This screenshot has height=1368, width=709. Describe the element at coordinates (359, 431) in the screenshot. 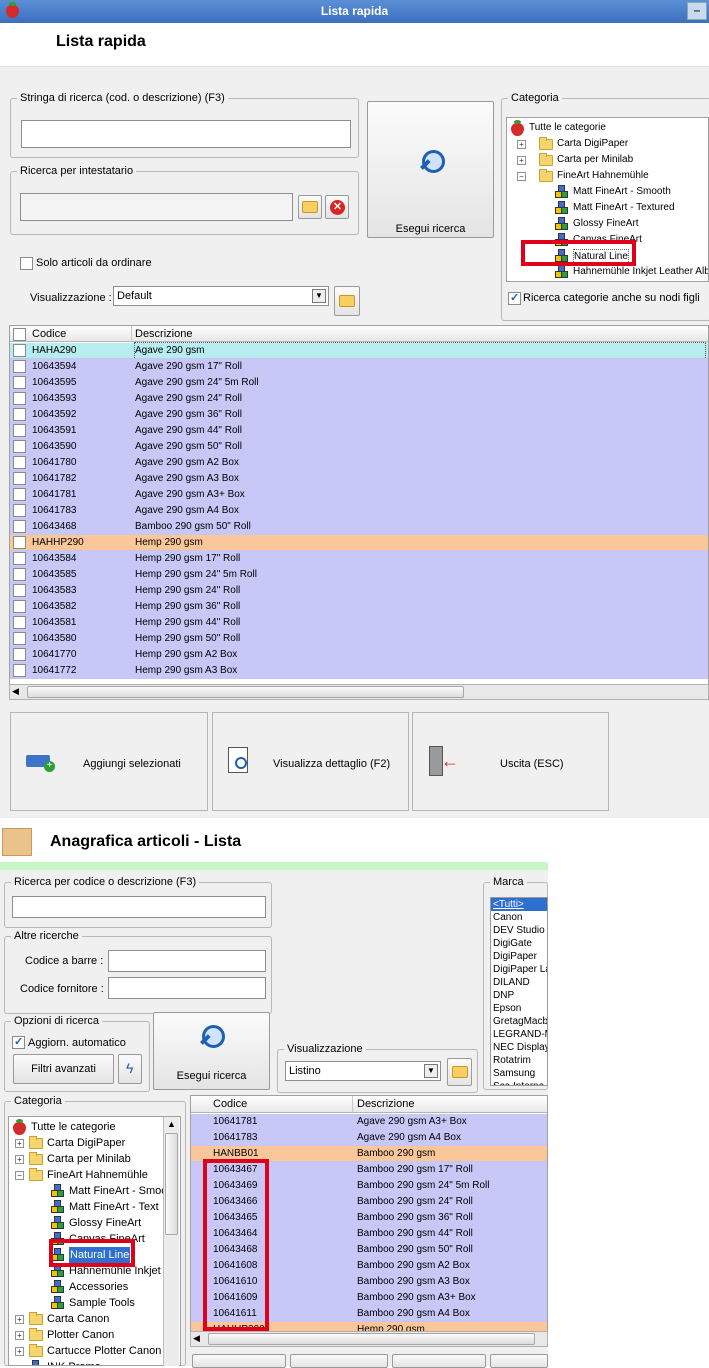

I see `table-row: 10643591 Agave 290 gsm 44" Roll` at that location.